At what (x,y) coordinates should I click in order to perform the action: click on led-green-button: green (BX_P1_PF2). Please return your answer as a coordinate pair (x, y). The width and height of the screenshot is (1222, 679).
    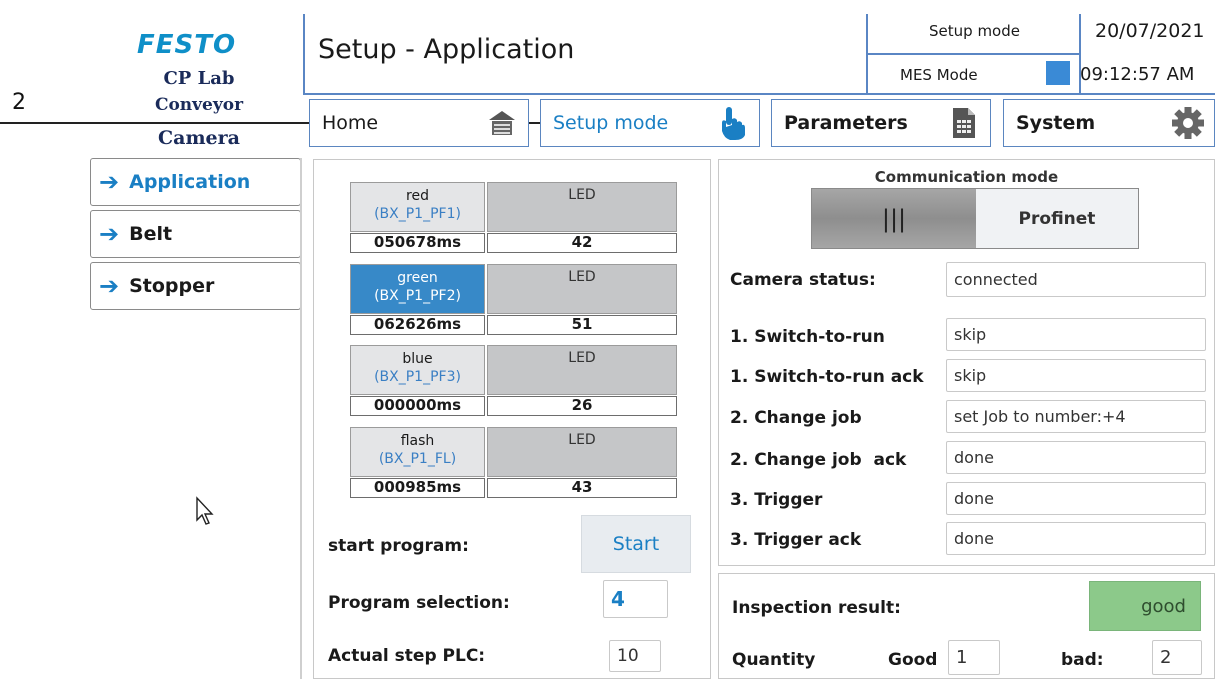
    Looking at the image, I should click on (417, 289).